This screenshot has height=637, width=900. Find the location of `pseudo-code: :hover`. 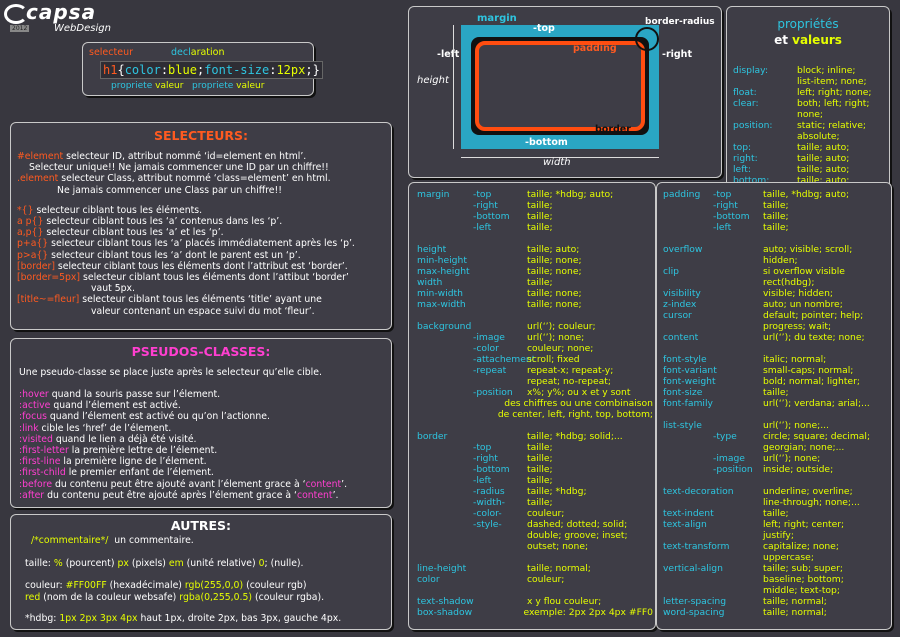

pseudo-code: :hover is located at coordinates (34, 394).